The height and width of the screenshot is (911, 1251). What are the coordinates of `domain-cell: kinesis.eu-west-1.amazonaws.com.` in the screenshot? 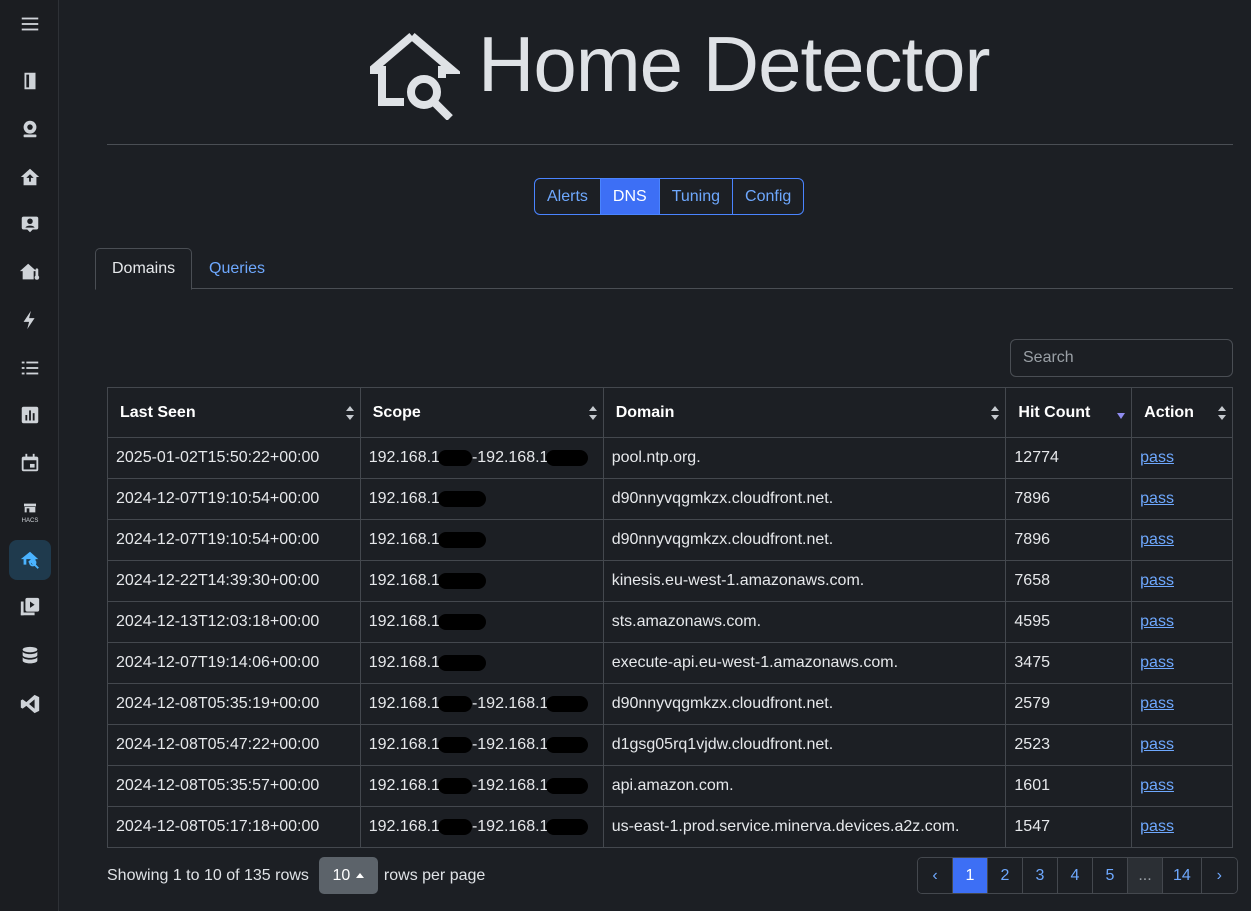 It's located at (804, 581).